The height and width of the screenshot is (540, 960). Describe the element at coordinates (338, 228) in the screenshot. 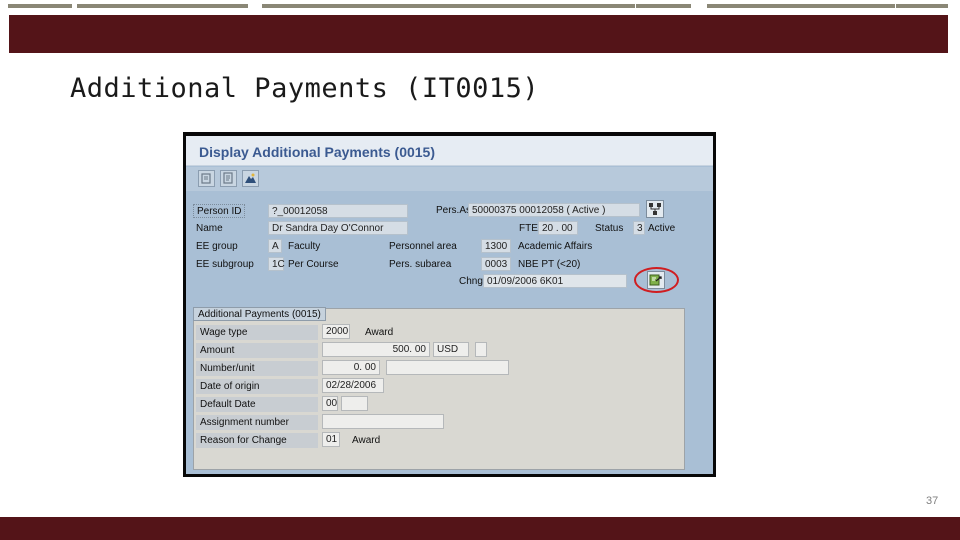

I see `name-field: Dr Sandra Day O'Connor` at that location.